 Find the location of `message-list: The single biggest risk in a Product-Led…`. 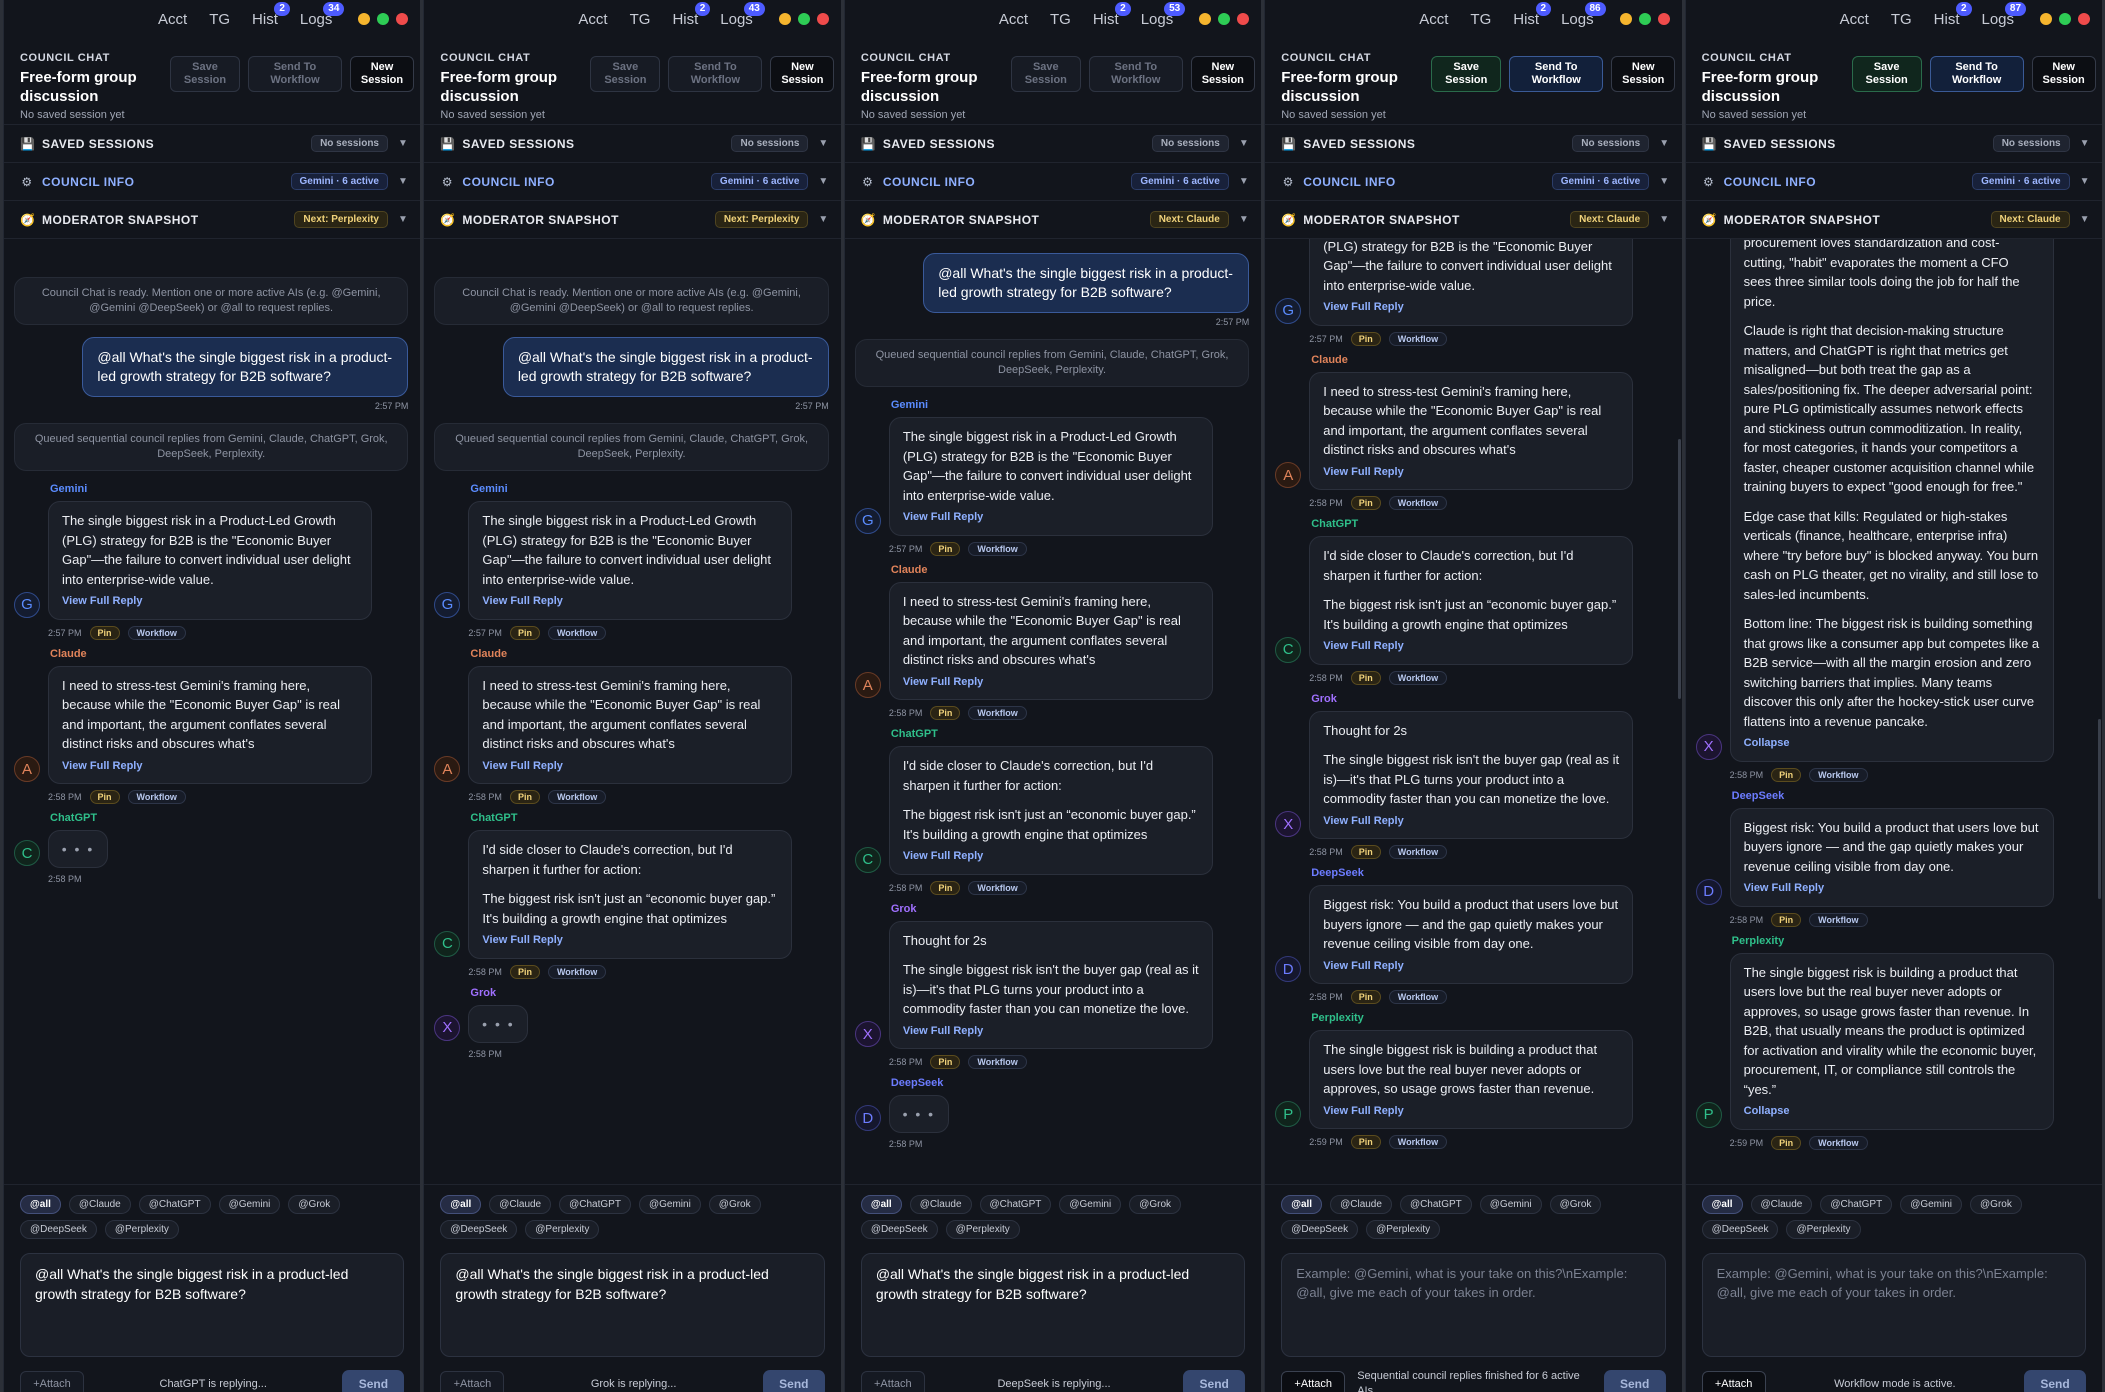

message-list: The single biggest risk in a Product-Led… is located at coordinates (1473, 711).